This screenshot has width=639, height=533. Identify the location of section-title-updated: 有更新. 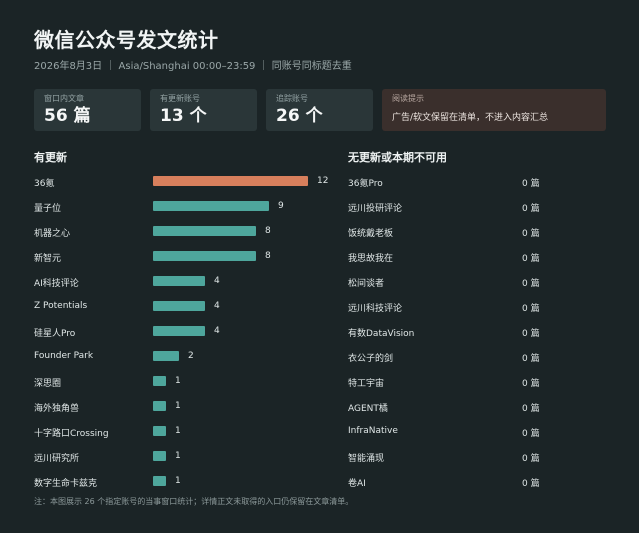
(50, 157).